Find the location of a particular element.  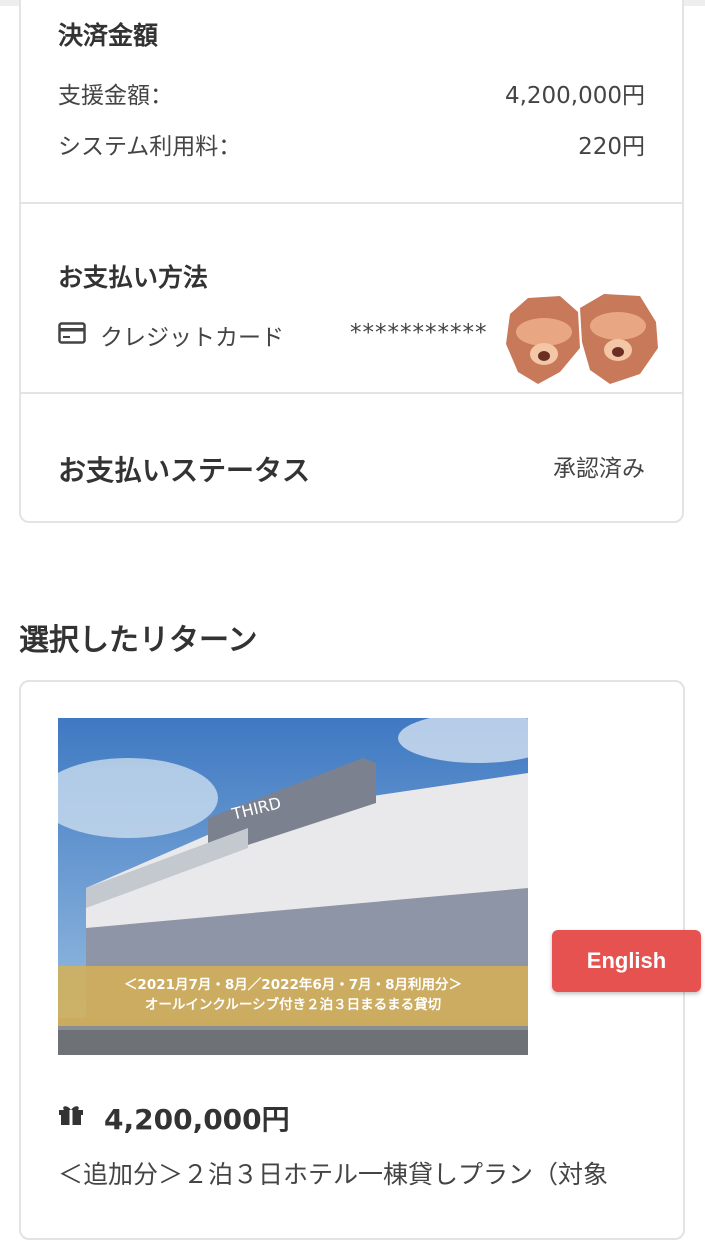

payment-method-label: クレジットカード is located at coordinates (192, 338).